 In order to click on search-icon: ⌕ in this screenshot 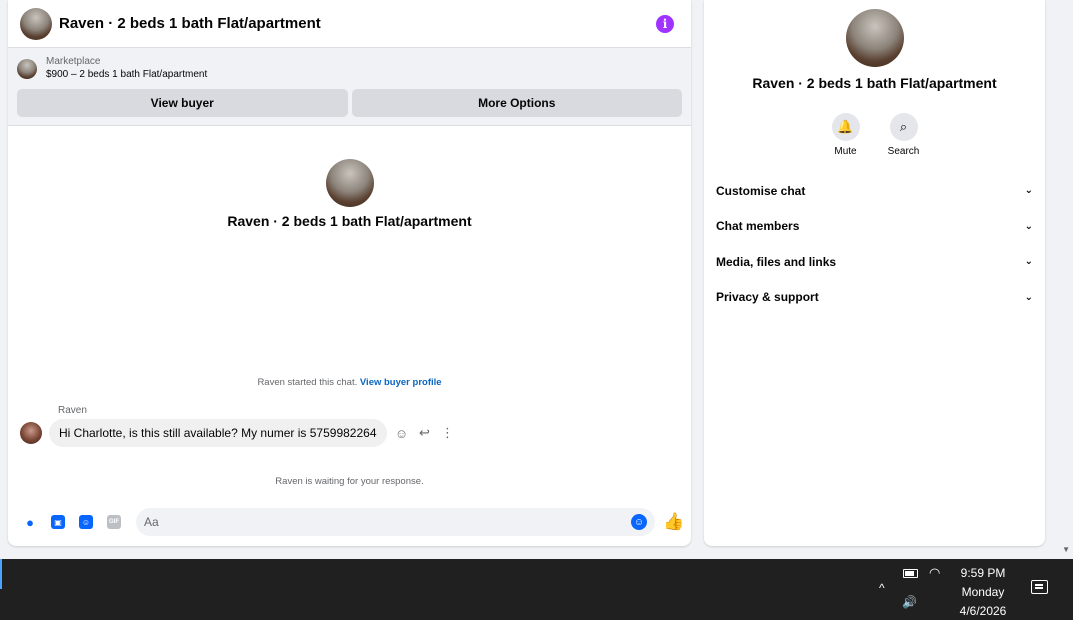, I will do `click(903, 127)`.